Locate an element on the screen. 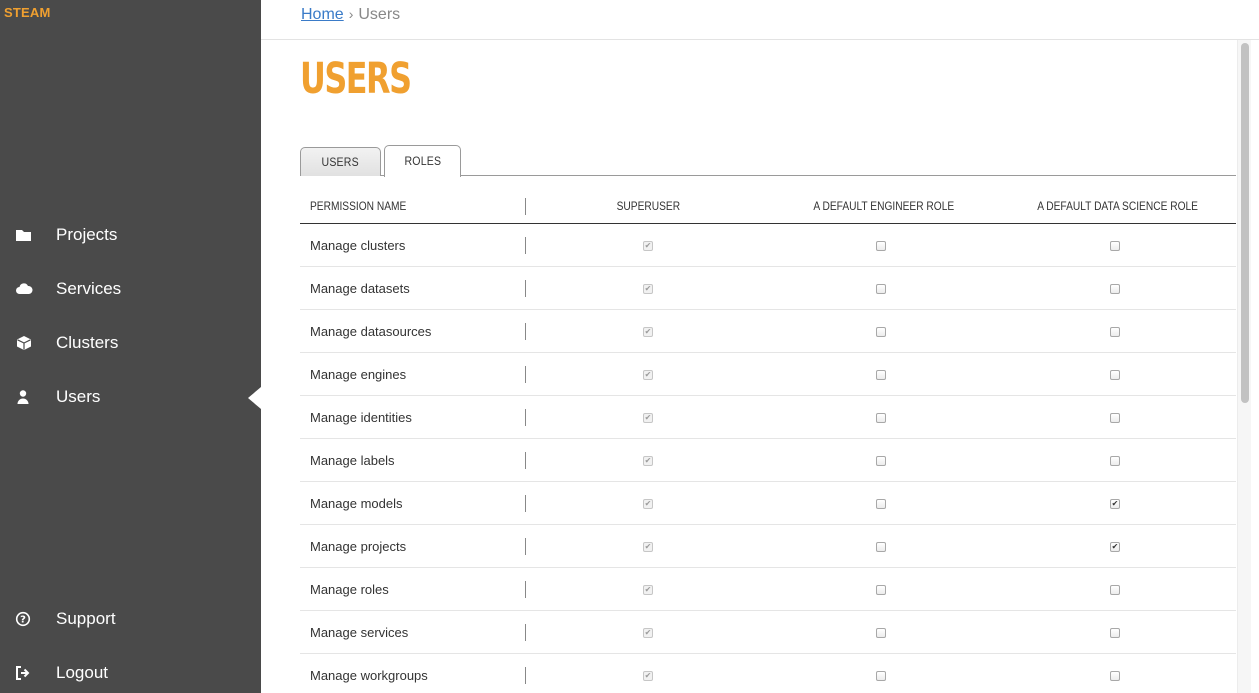 This screenshot has width=1259, height=693. permission-name: Manage workgroups is located at coordinates (369, 675).